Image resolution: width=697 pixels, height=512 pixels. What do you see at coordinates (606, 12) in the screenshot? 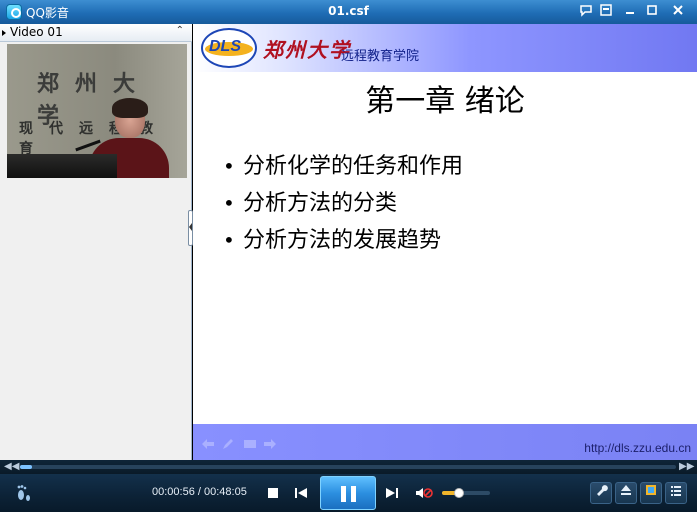
I see `skin-icon` at bounding box center [606, 12].